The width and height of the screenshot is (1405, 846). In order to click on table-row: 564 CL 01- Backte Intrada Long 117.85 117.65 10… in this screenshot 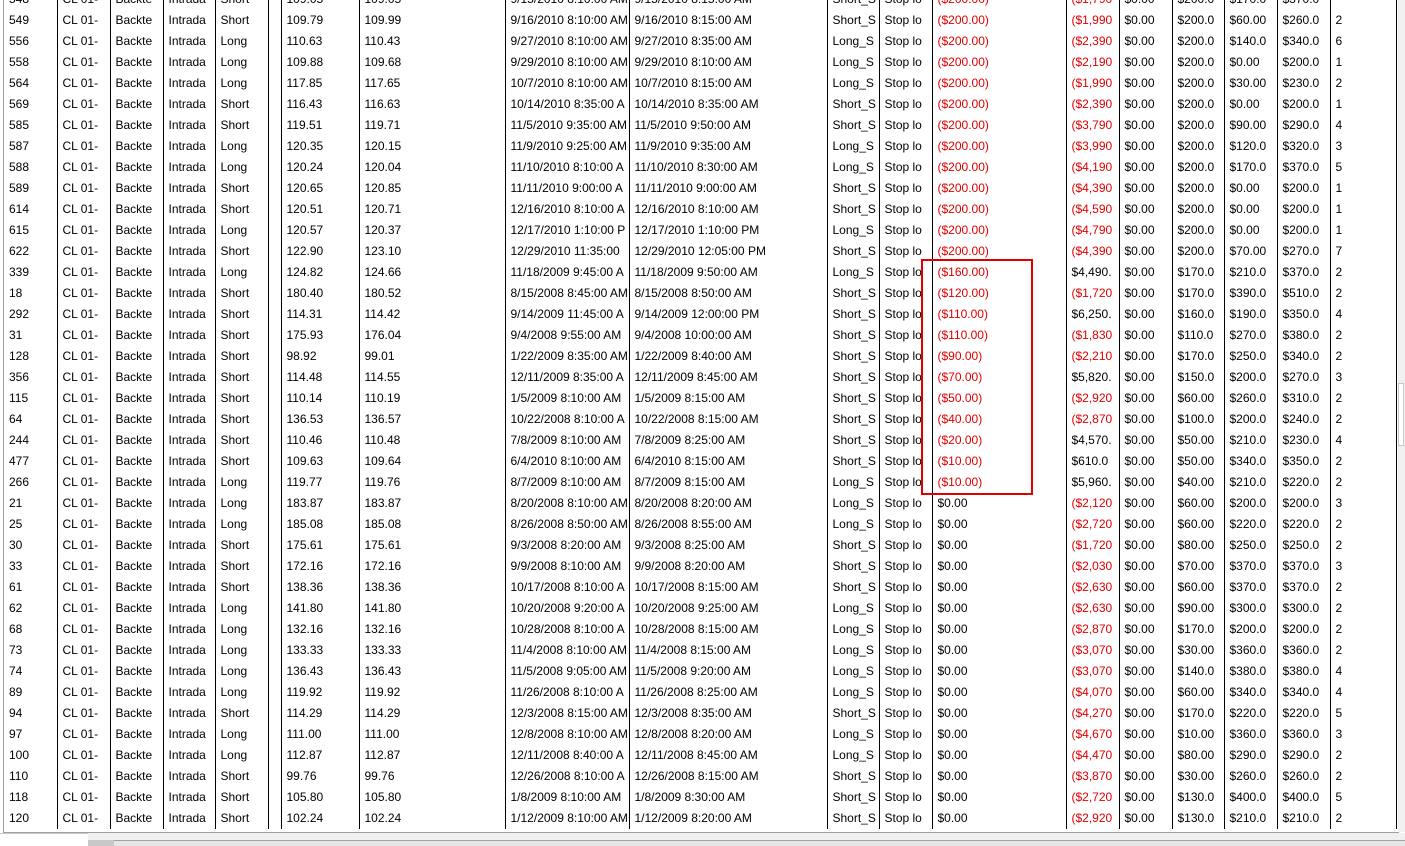, I will do `click(700, 83)`.